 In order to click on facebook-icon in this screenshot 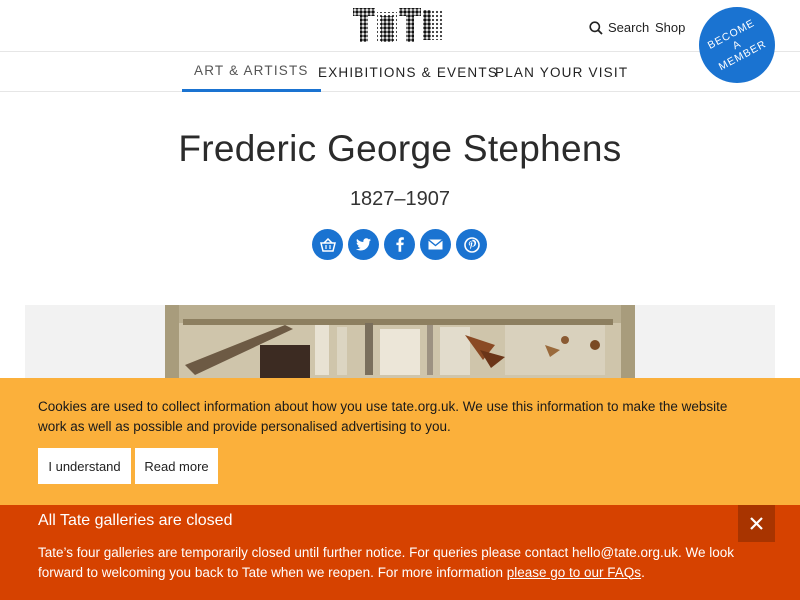, I will do `click(399, 244)`.